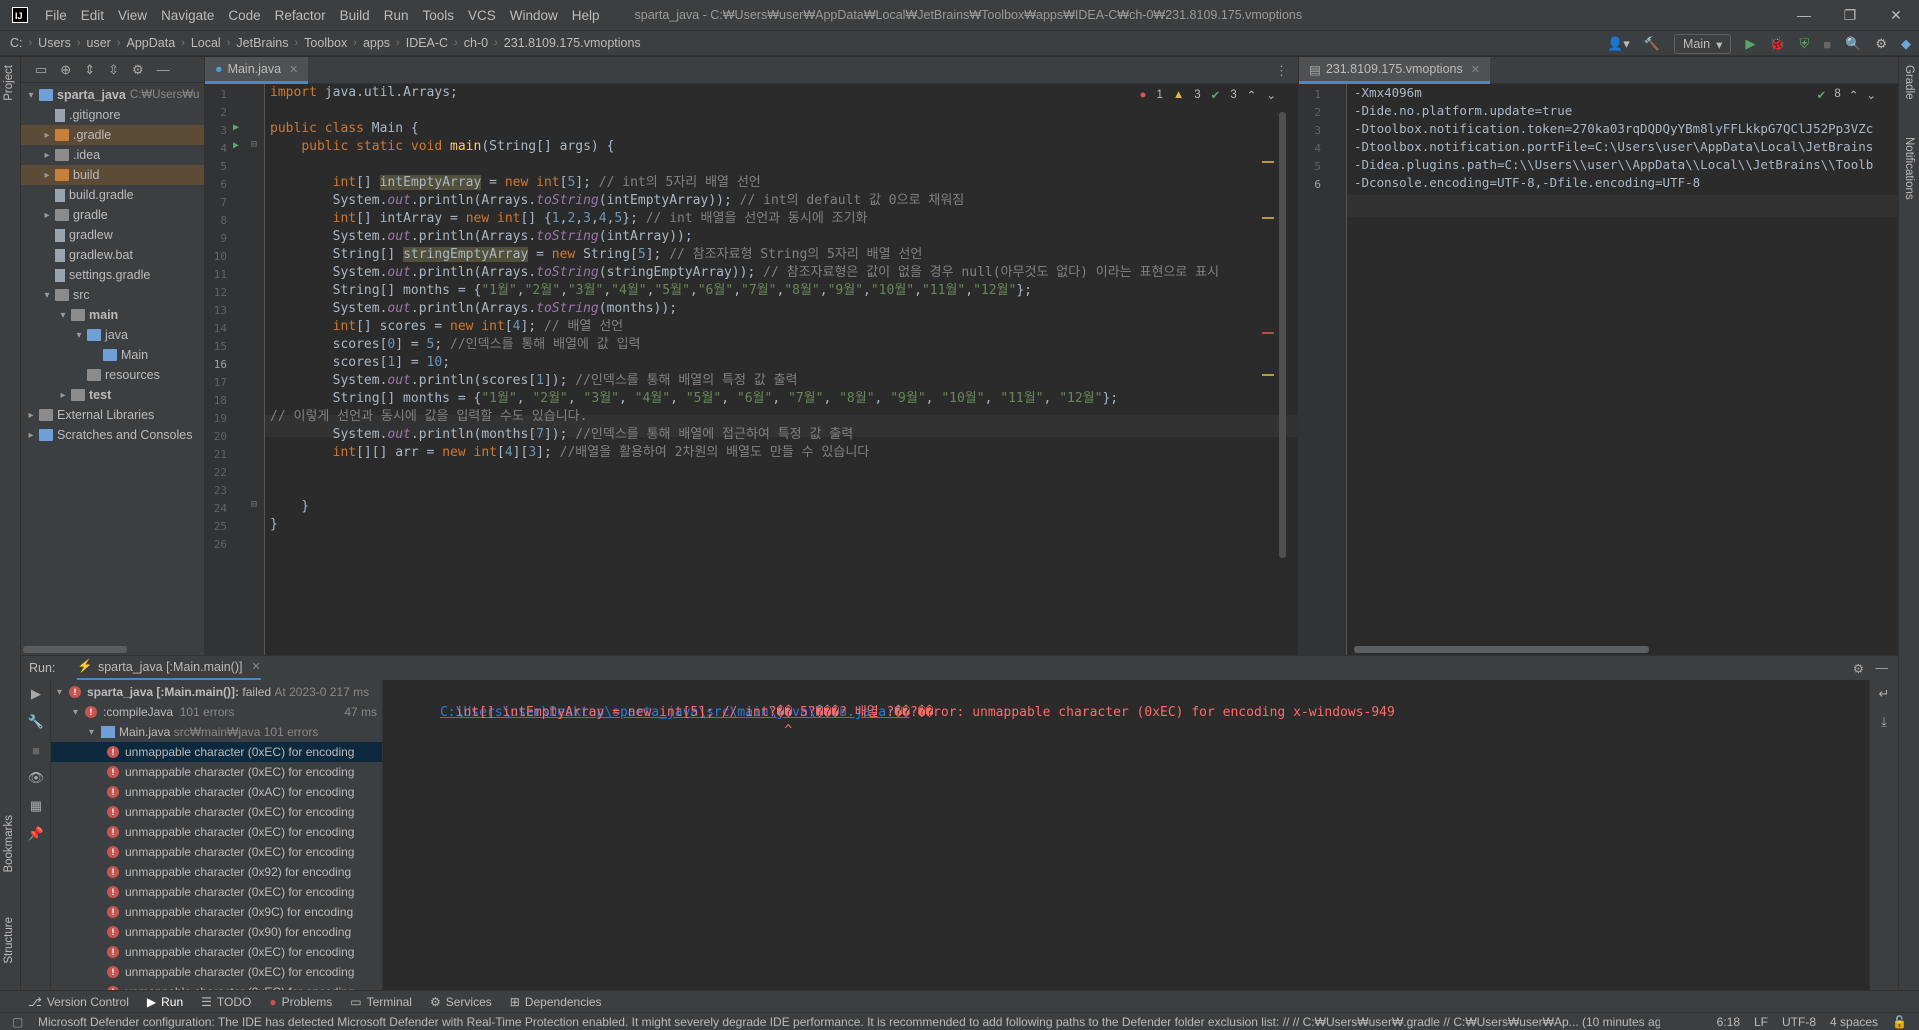 This screenshot has width=1919, height=1030. What do you see at coordinates (113, 70) in the screenshot?
I see `collapse-all-icon: ⇳` at bounding box center [113, 70].